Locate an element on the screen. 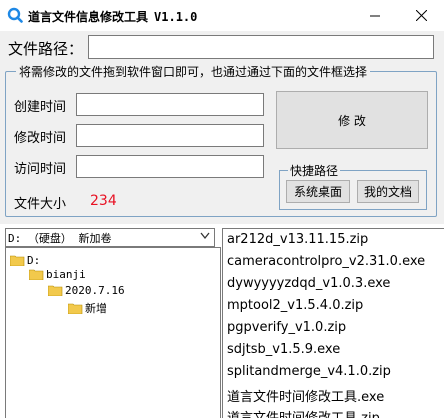 The height and width of the screenshot is (418, 444). quick-paths-legend: 快捷路径 is located at coordinates (314, 170).